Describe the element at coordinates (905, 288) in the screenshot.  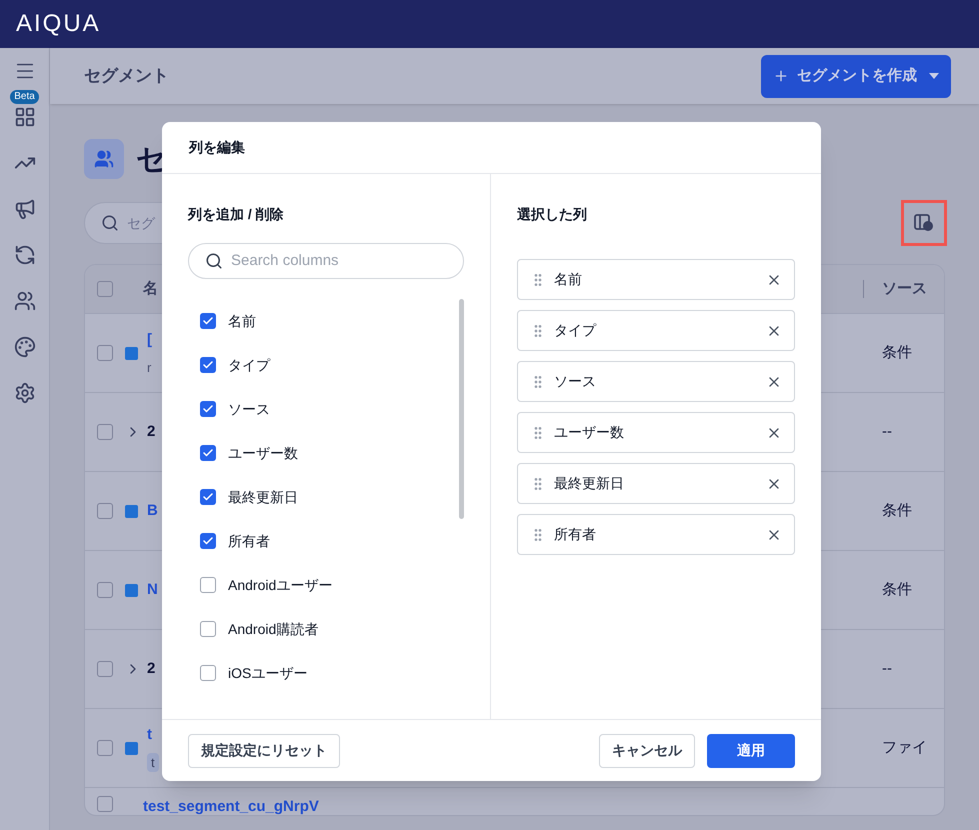
I see `column-header: ソース` at that location.